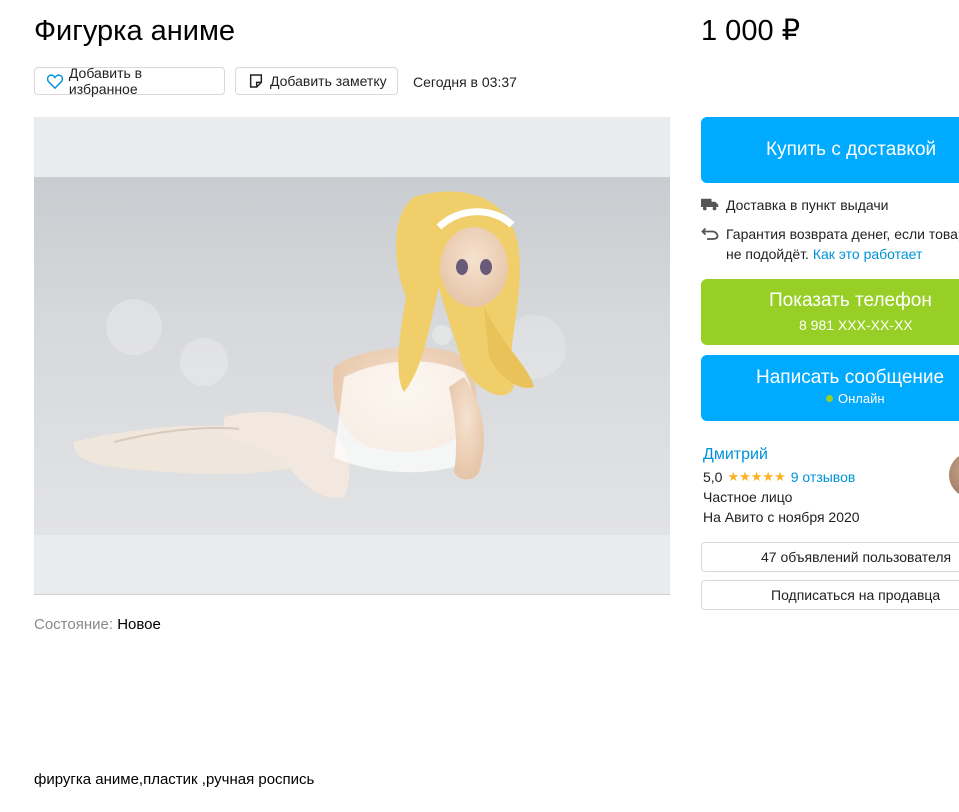 Image resolution: width=959 pixels, height=812 pixels. I want to click on write-message-button: Написать сообщение Онлайн, so click(830, 388).